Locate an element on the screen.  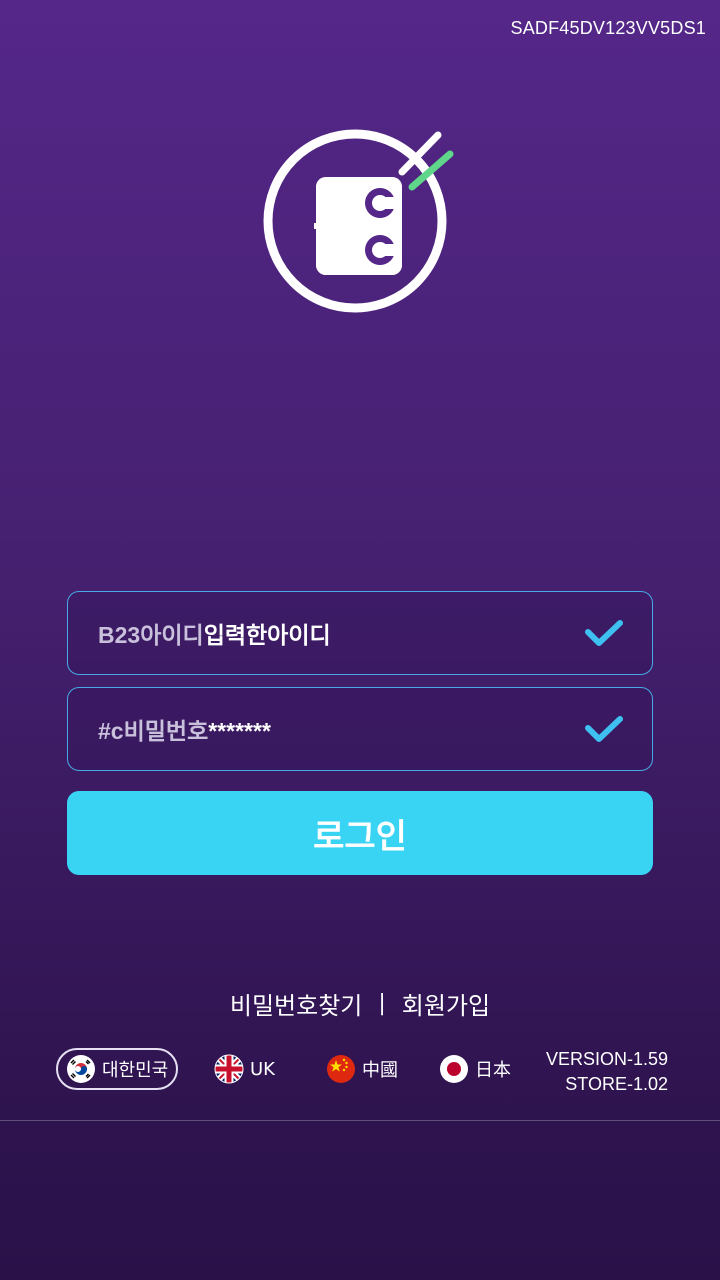
login-button: 로그인 is located at coordinates (360, 833).